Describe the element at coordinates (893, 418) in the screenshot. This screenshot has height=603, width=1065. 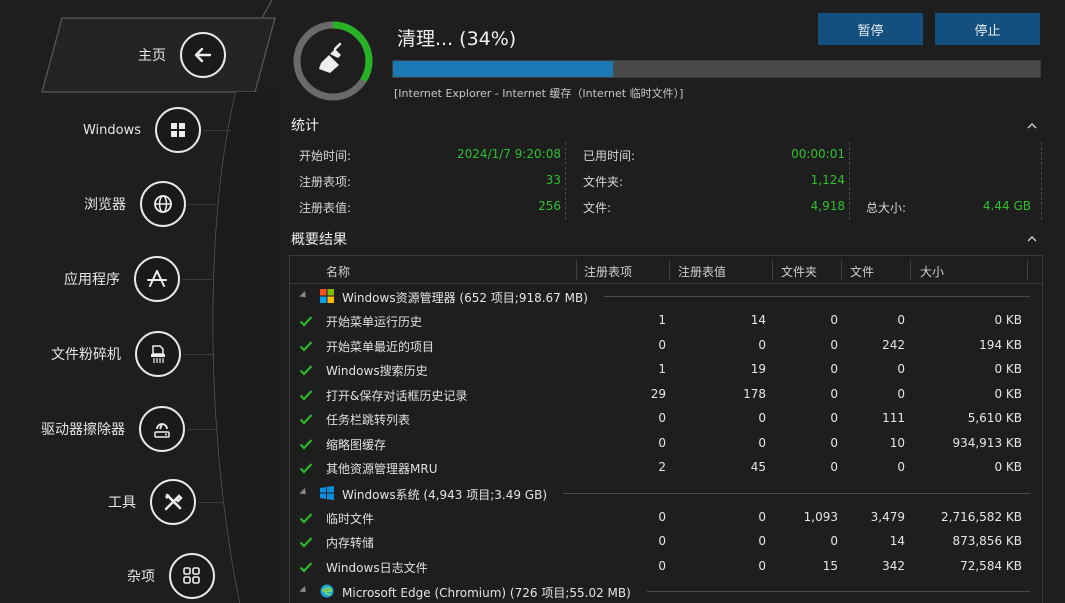
I see `result-cell-files: 111` at that location.